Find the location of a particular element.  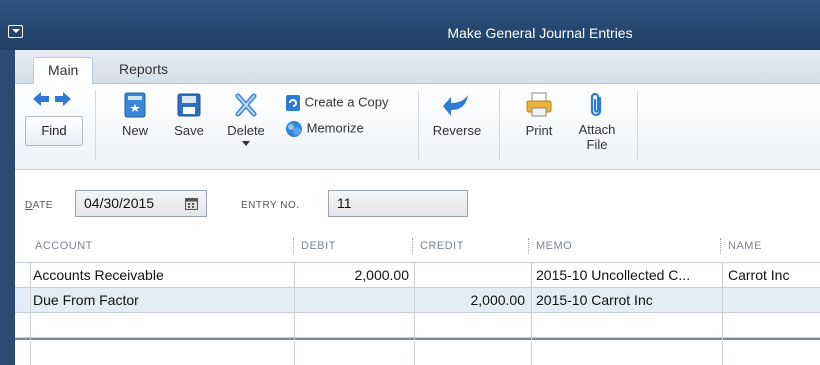

cell-account: Accounts Receivable is located at coordinates (161, 275).